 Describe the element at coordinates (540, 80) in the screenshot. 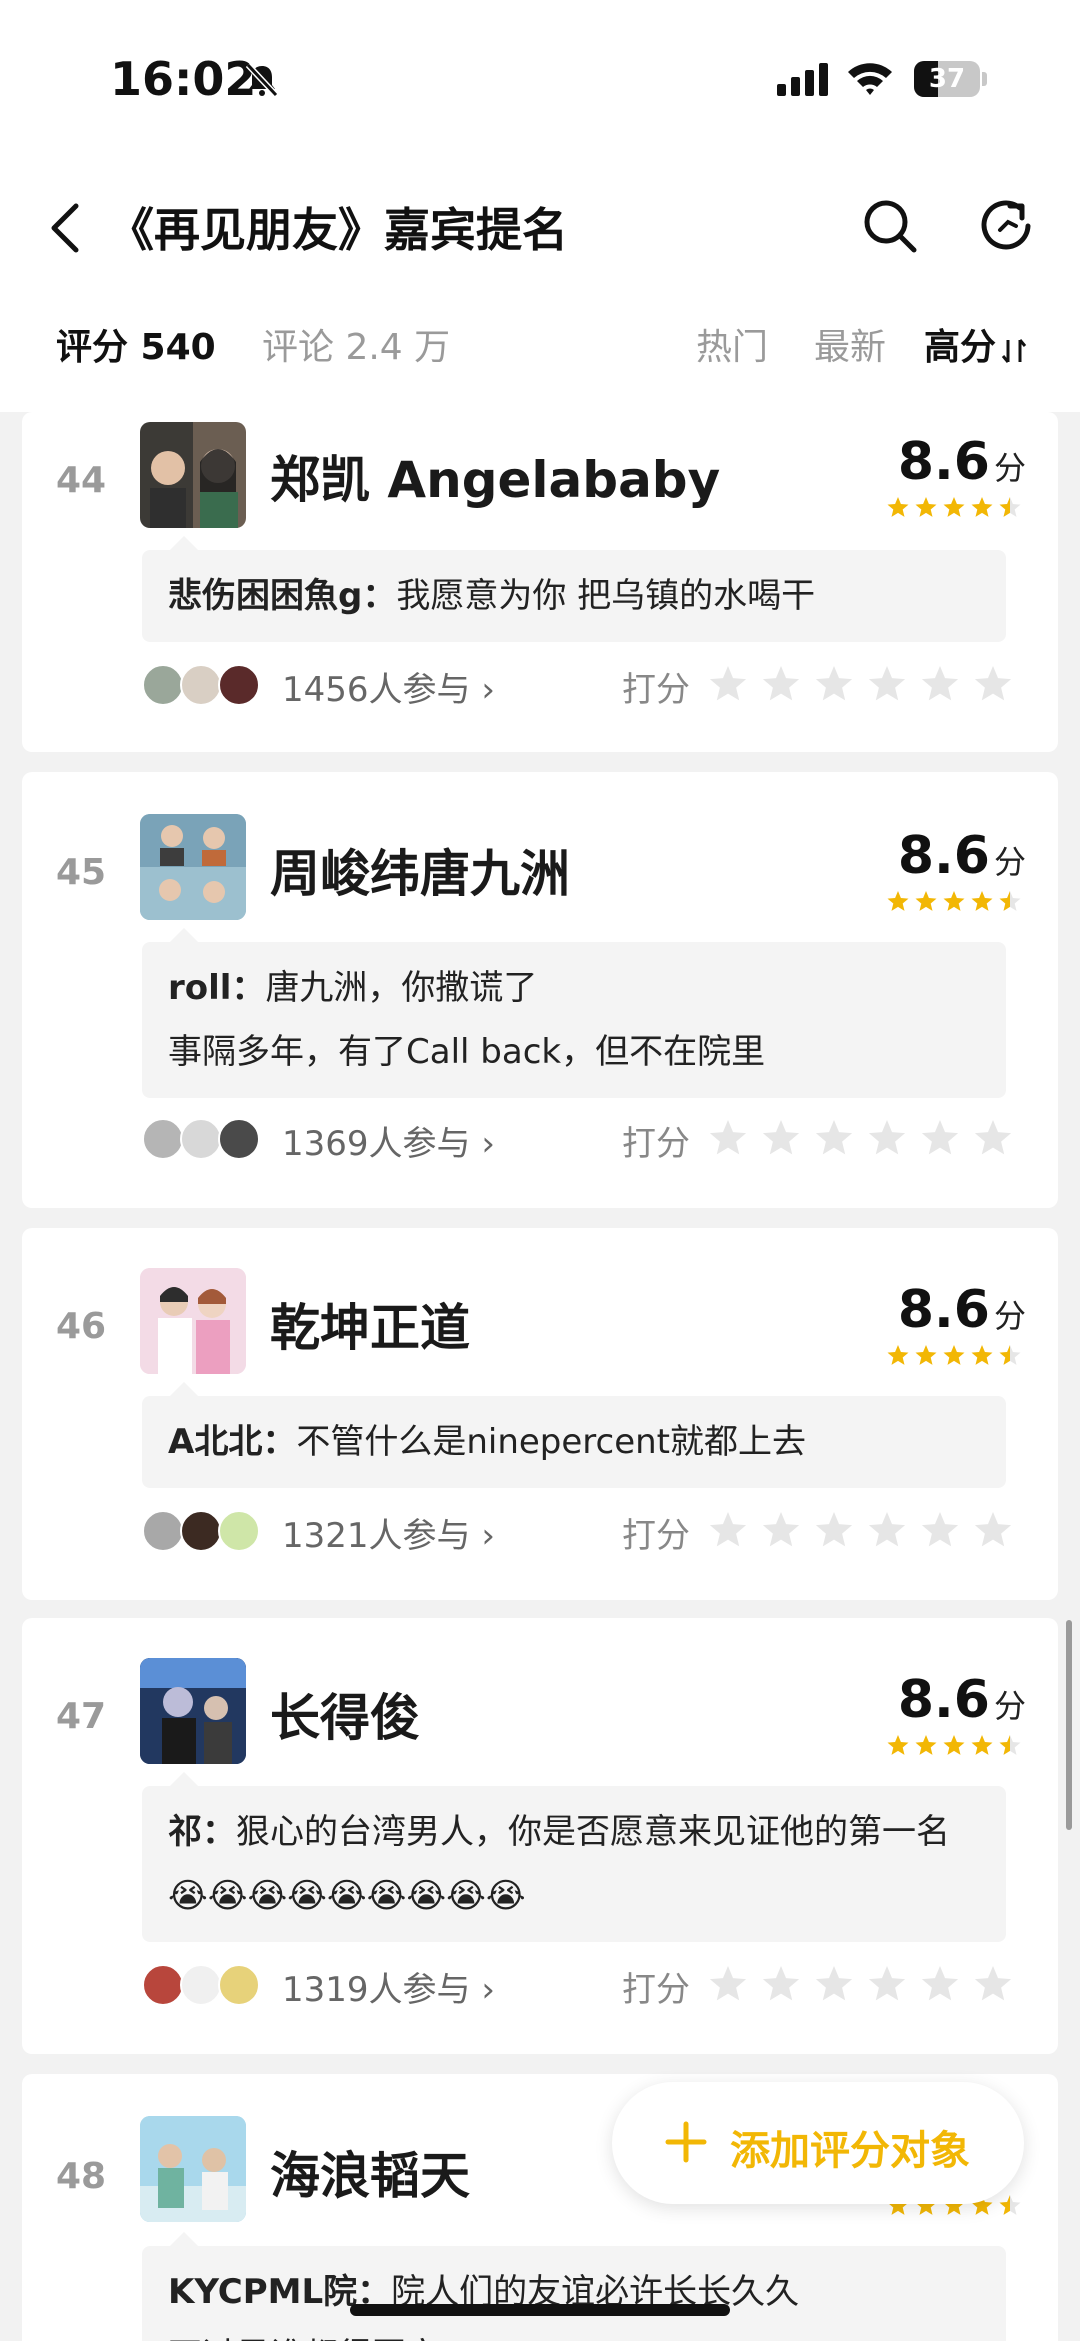

I see `status-bar: 16:02 37` at that location.